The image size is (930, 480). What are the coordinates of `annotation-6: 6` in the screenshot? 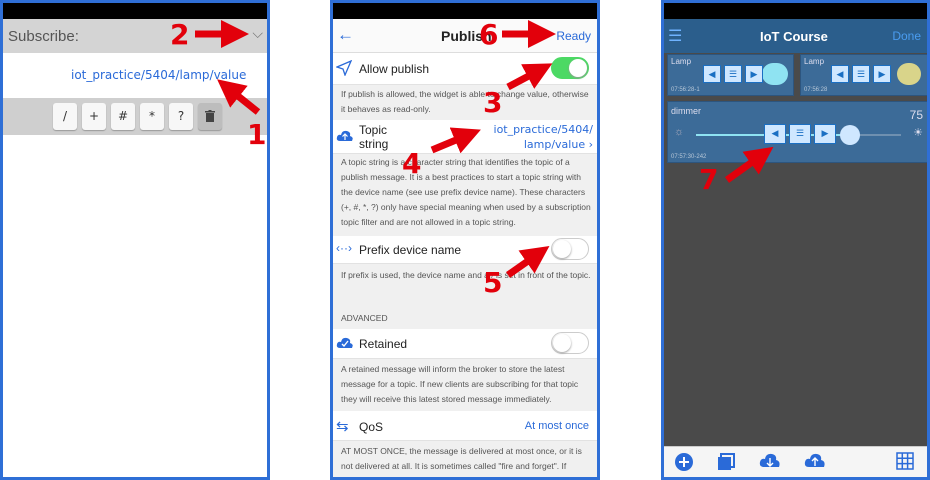 It's located at (489, 34).